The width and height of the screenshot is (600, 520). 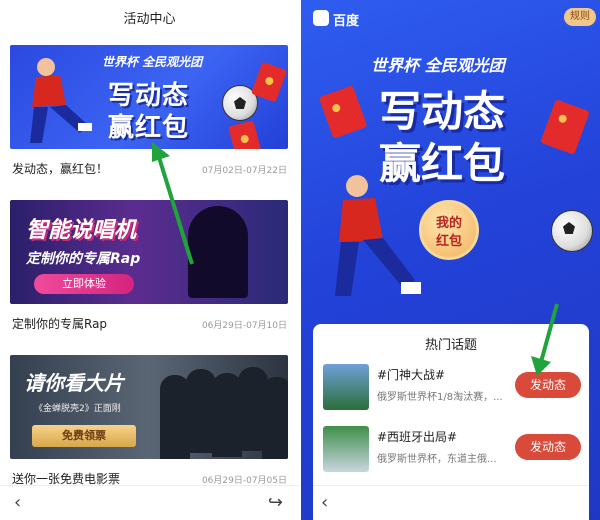 What do you see at coordinates (580, 17) in the screenshot?
I see `rules-button: 规则` at bounding box center [580, 17].